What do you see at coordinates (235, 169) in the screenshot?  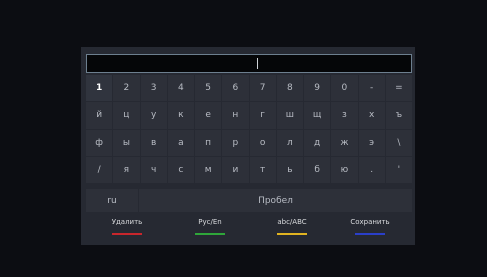 I see `key-3-5: и` at bounding box center [235, 169].